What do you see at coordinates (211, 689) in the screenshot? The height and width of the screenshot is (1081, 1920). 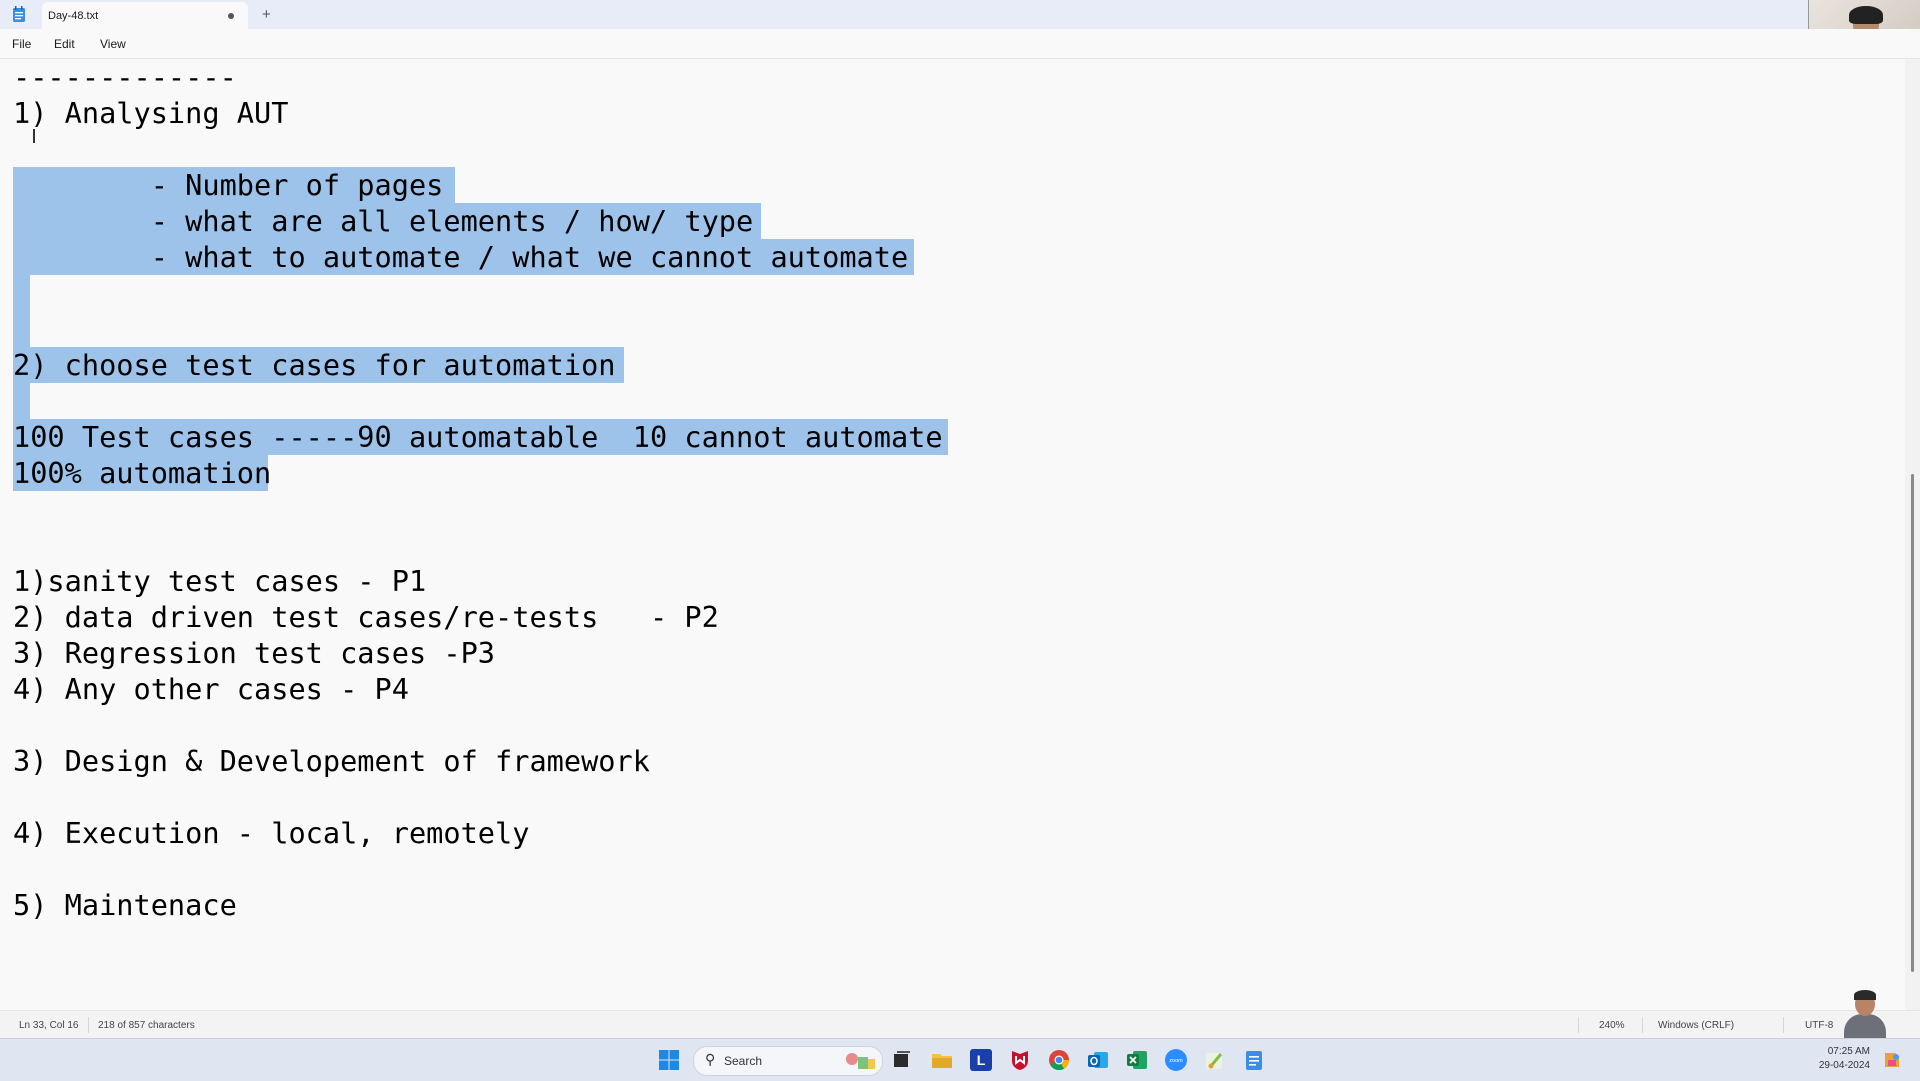 I see `text-line: 4) Any other cases - P4` at bounding box center [211, 689].